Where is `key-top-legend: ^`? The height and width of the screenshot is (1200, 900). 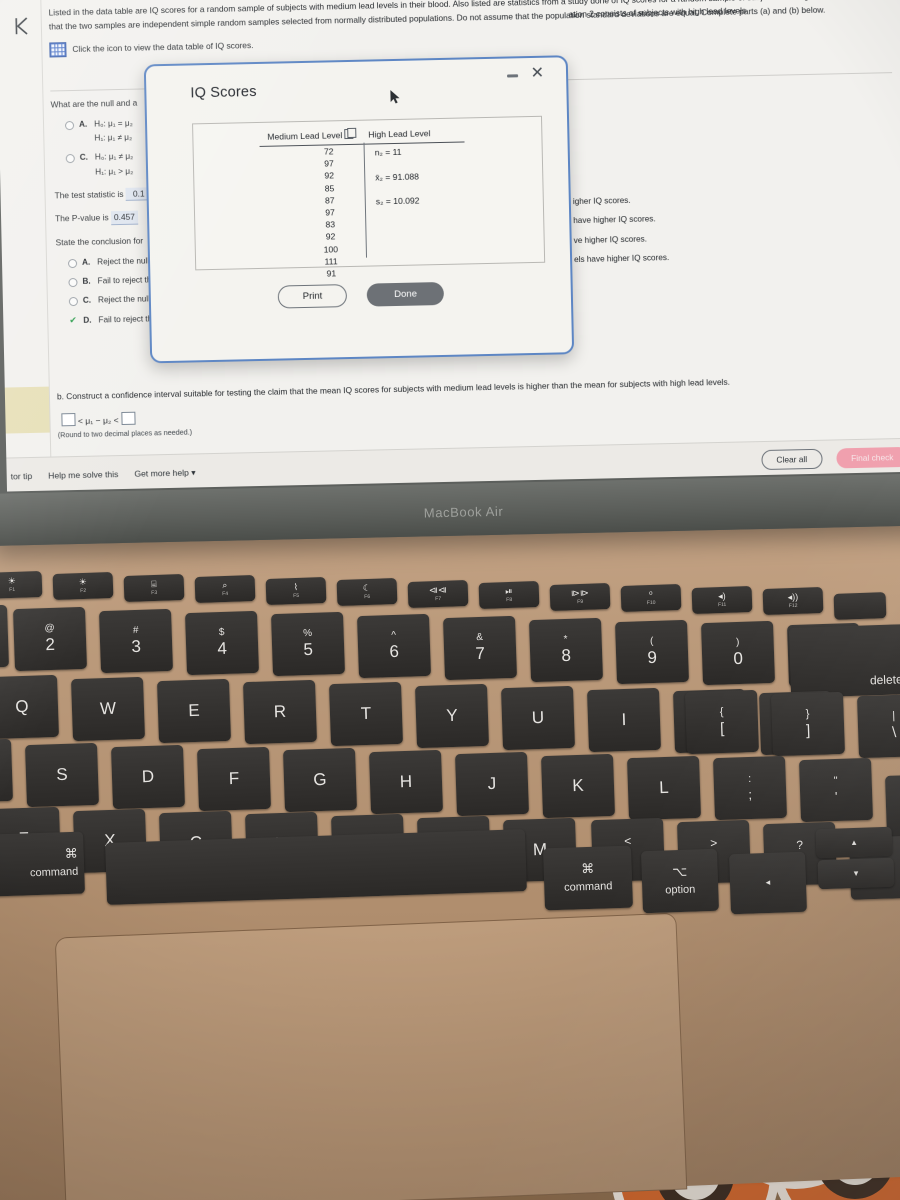 key-top-legend: ^ is located at coordinates (394, 636).